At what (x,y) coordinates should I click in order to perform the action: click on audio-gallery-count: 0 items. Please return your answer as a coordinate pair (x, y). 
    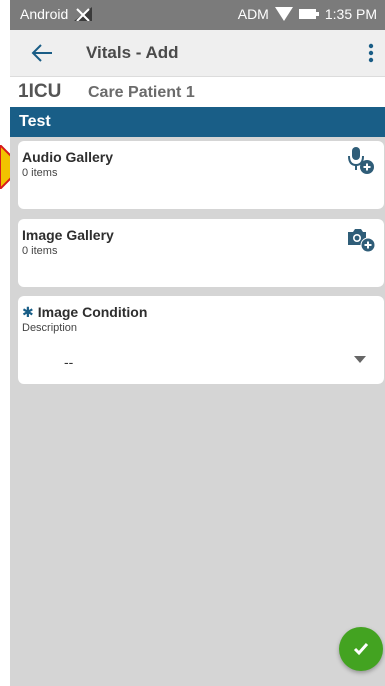
    Looking at the image, I should click on (40, 173).